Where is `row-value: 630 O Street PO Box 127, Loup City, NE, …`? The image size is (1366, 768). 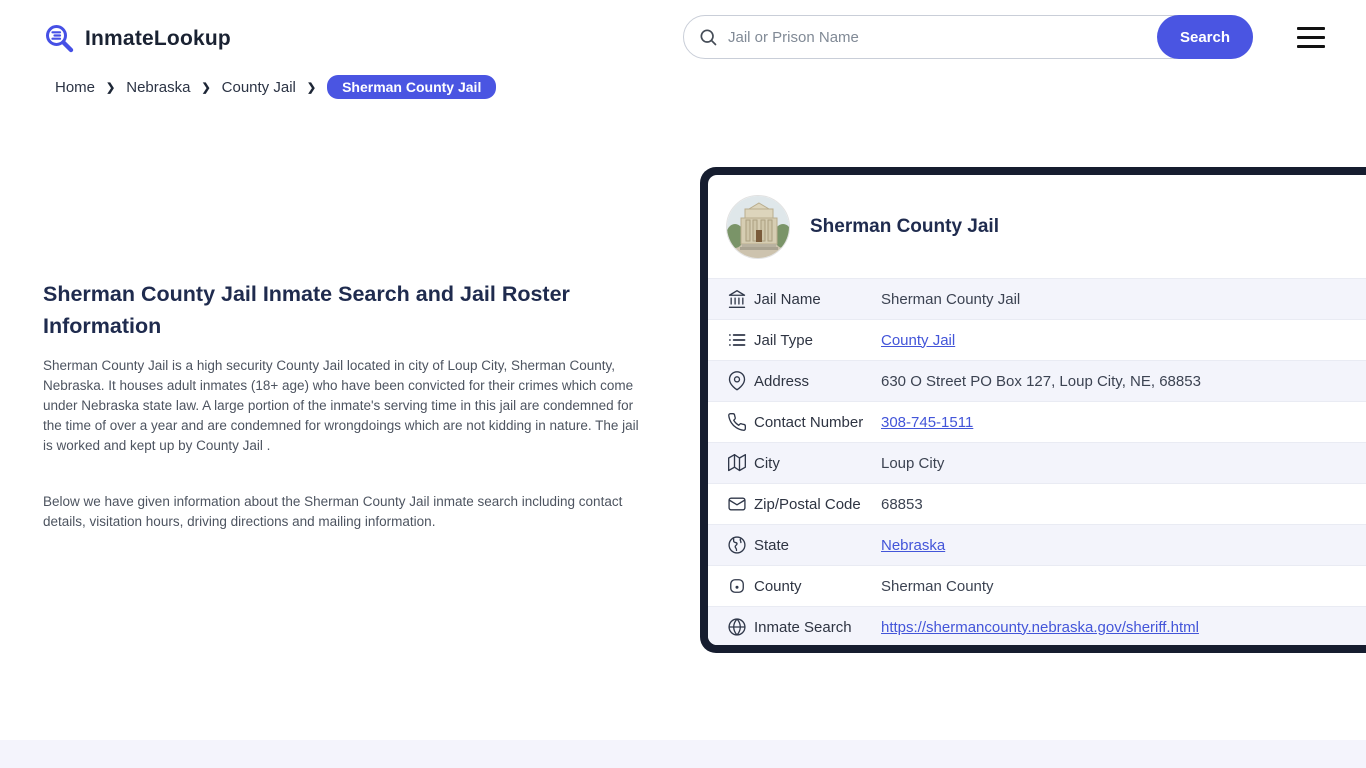
row-value: 630 O Street PO Box 127, Loup City, NE, … is located at coordinates (1041, 381).